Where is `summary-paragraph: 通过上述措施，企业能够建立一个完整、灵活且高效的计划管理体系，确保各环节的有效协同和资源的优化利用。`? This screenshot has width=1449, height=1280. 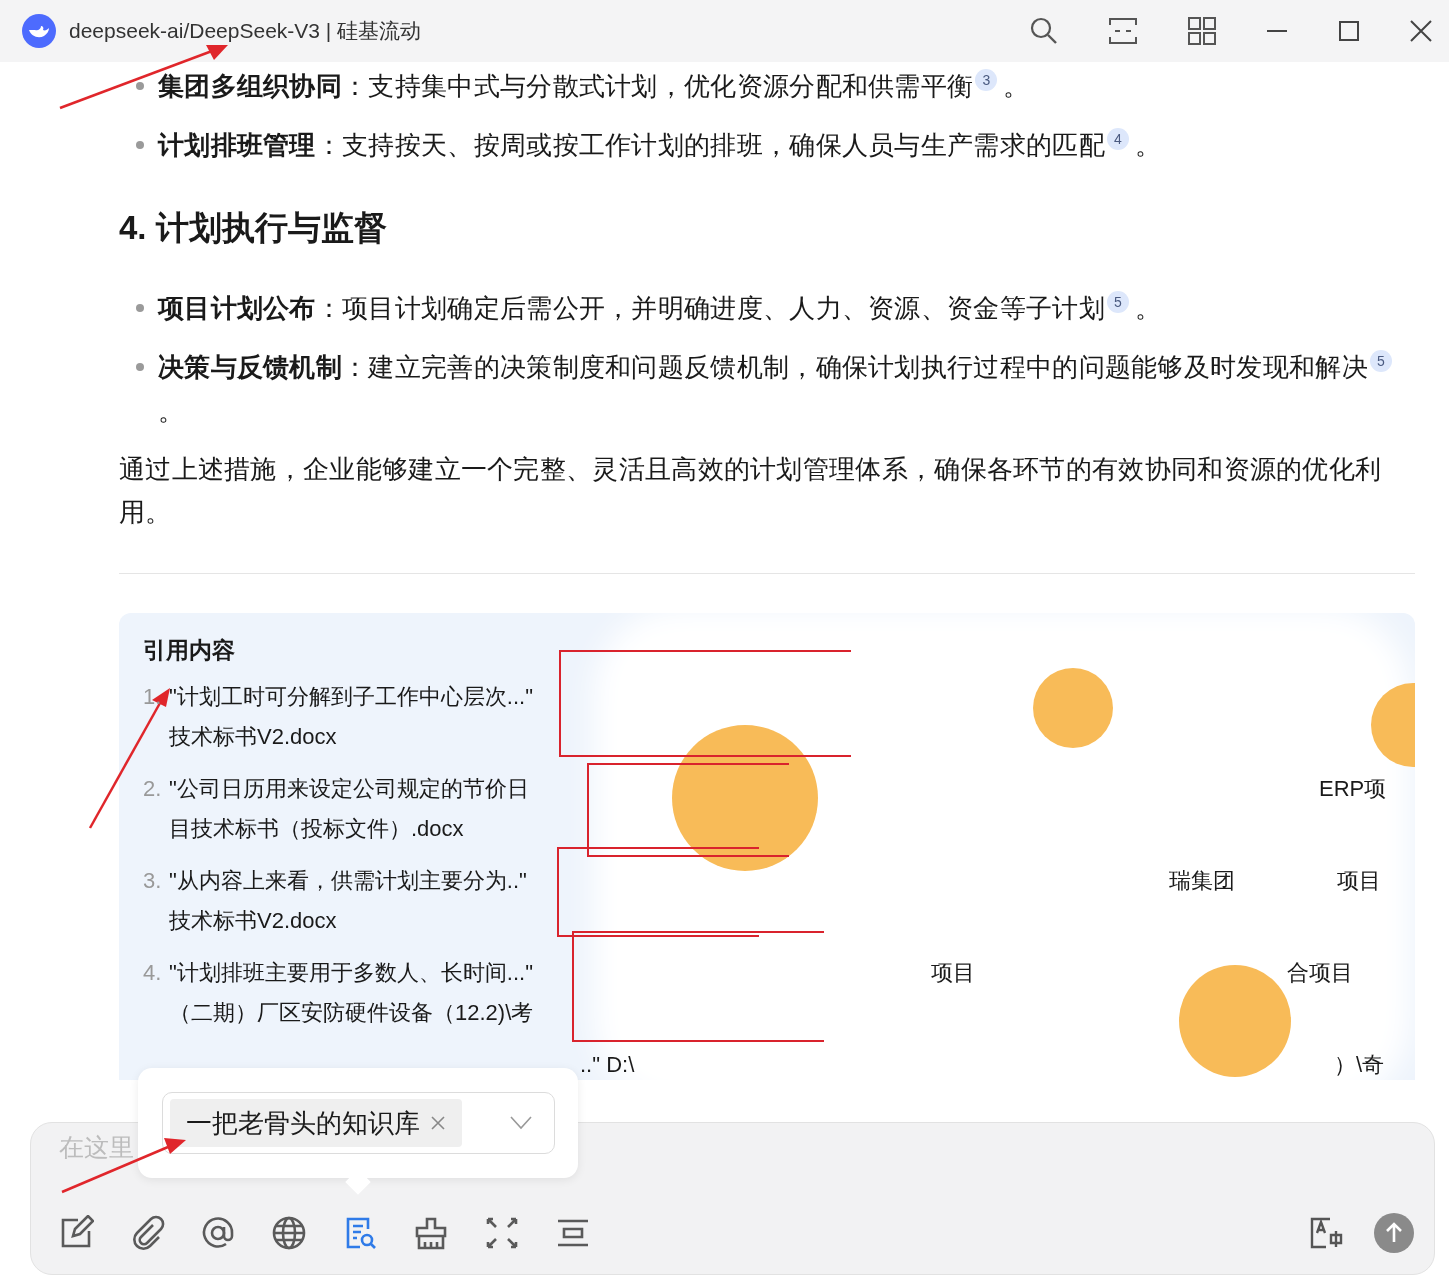
summary-paragraph: 通过上述措施，企业能够建立一个完整、灵活且高效的计划管理体系，确保各环节的有效协同和资源的优化利用。 is located at coordinates (751, 491).